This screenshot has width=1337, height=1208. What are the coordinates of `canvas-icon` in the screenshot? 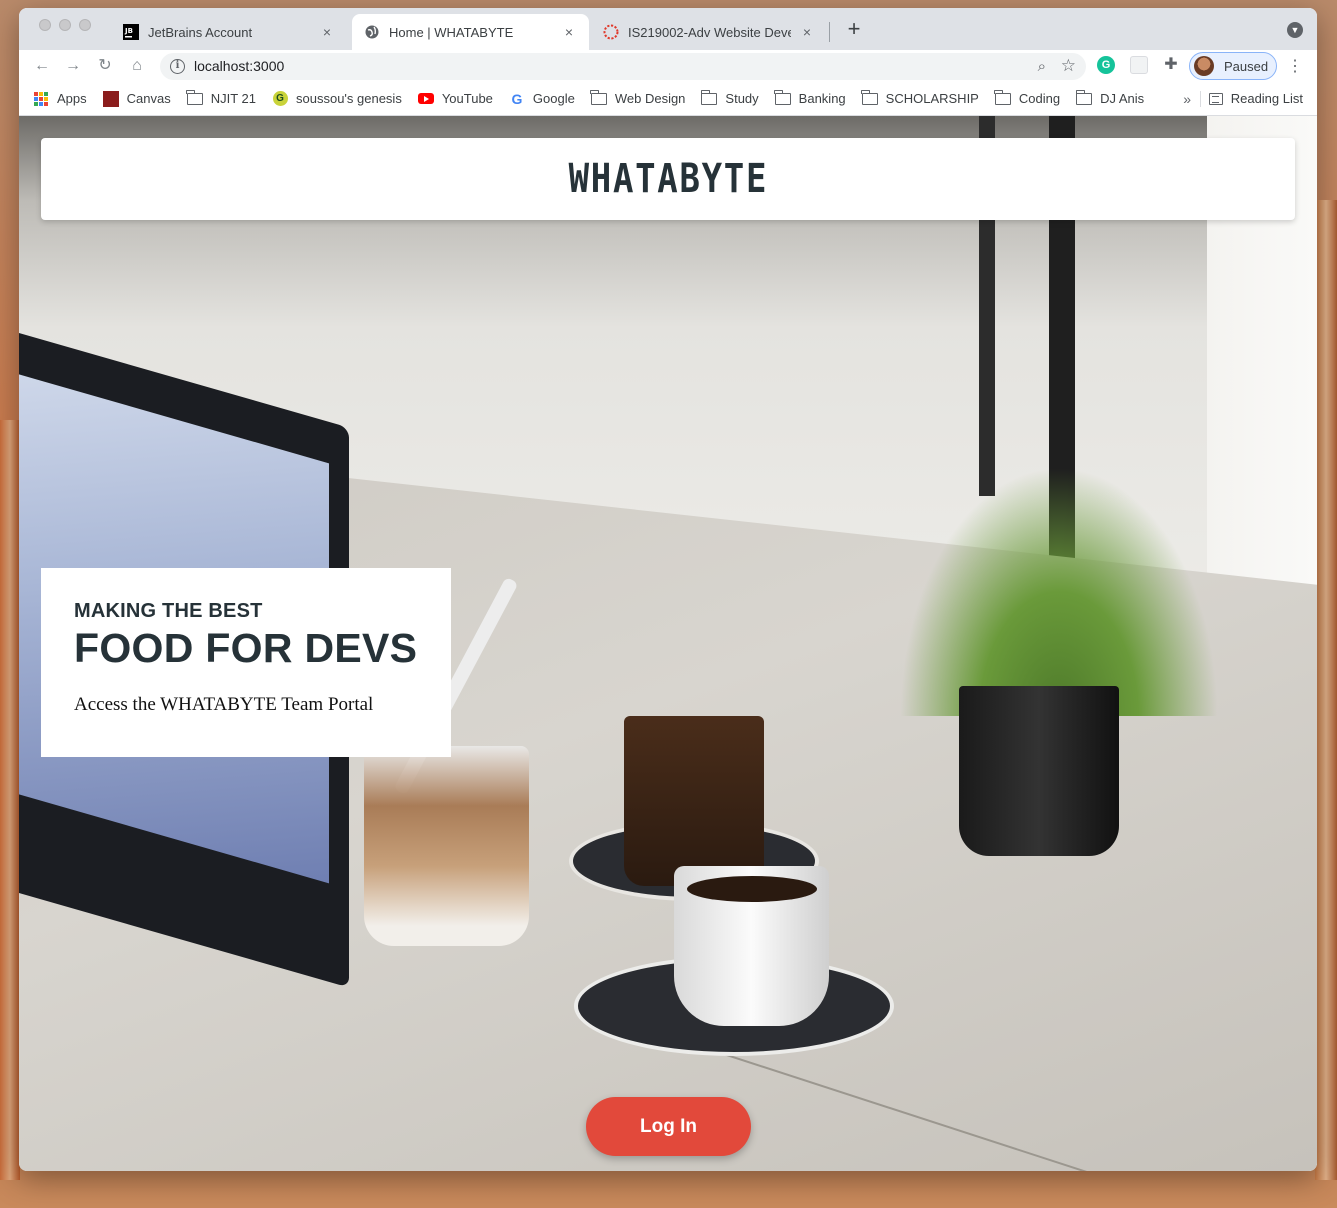 It's located at (611, 32).